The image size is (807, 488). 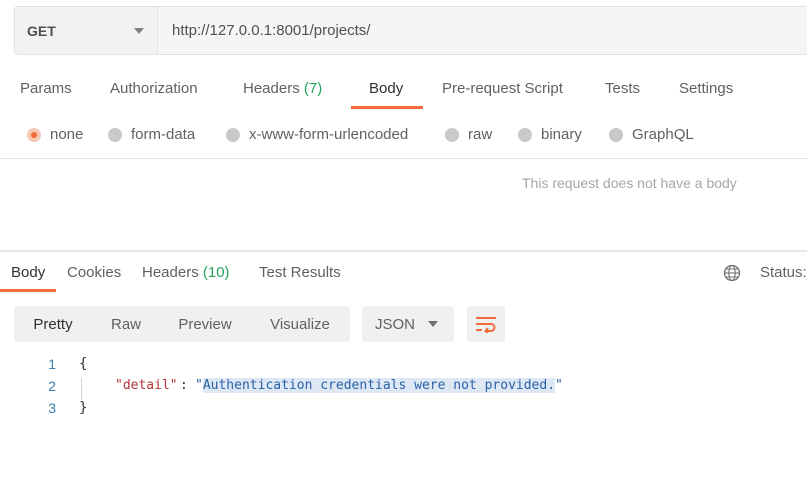 I want to click on response-divider, so click(x=403, y=251).